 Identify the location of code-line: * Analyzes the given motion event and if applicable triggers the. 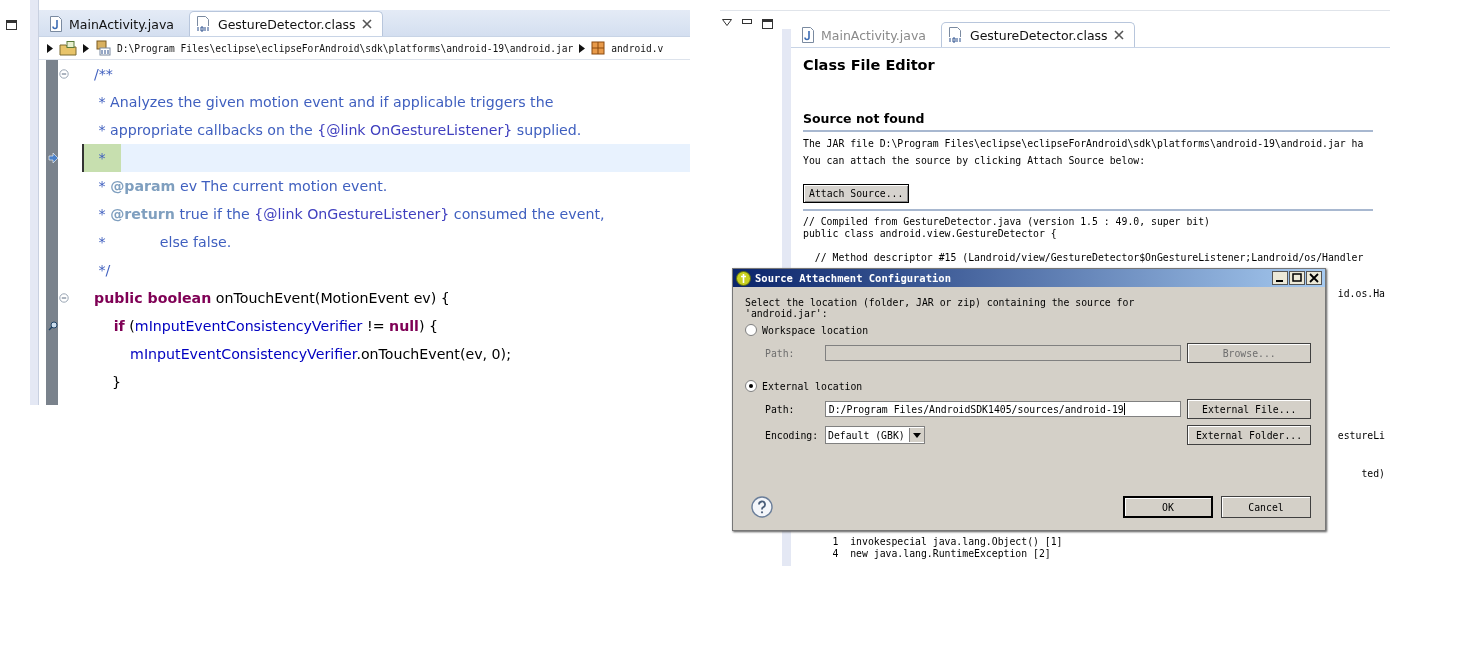
(325, 102).